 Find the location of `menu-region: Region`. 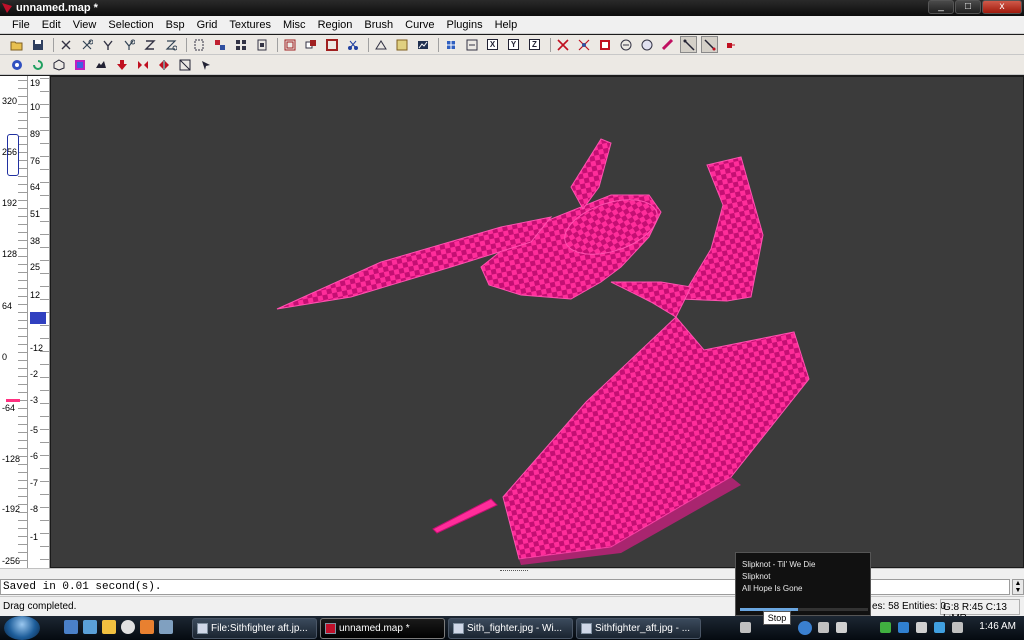

menu-region: Region is located at coordinates (335, 24).